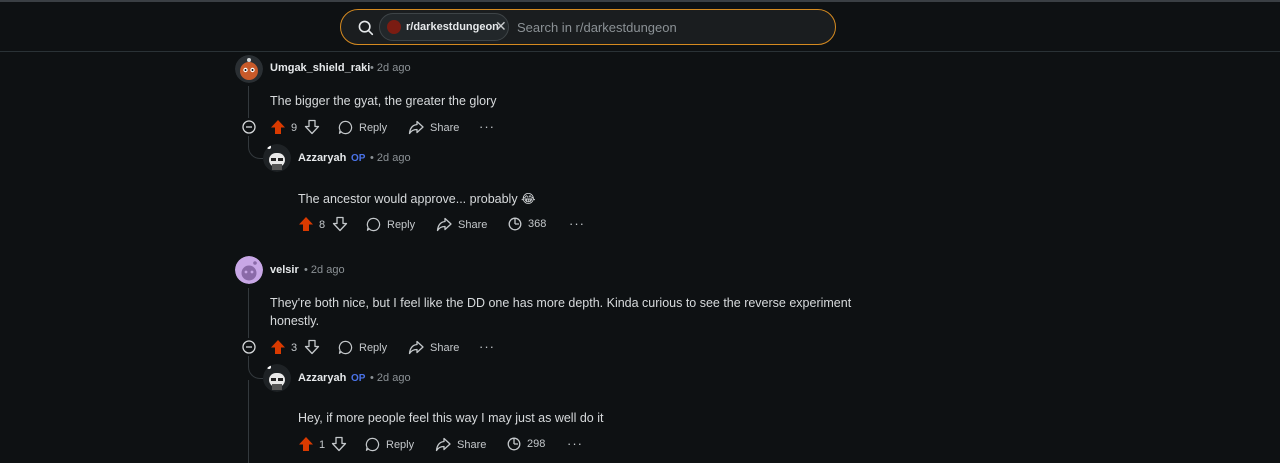  What do you see at coordinates (320, 68) in the screenshot?
I see `comment-author: Umgak_shield_raki` at bounding box center [320, 68].